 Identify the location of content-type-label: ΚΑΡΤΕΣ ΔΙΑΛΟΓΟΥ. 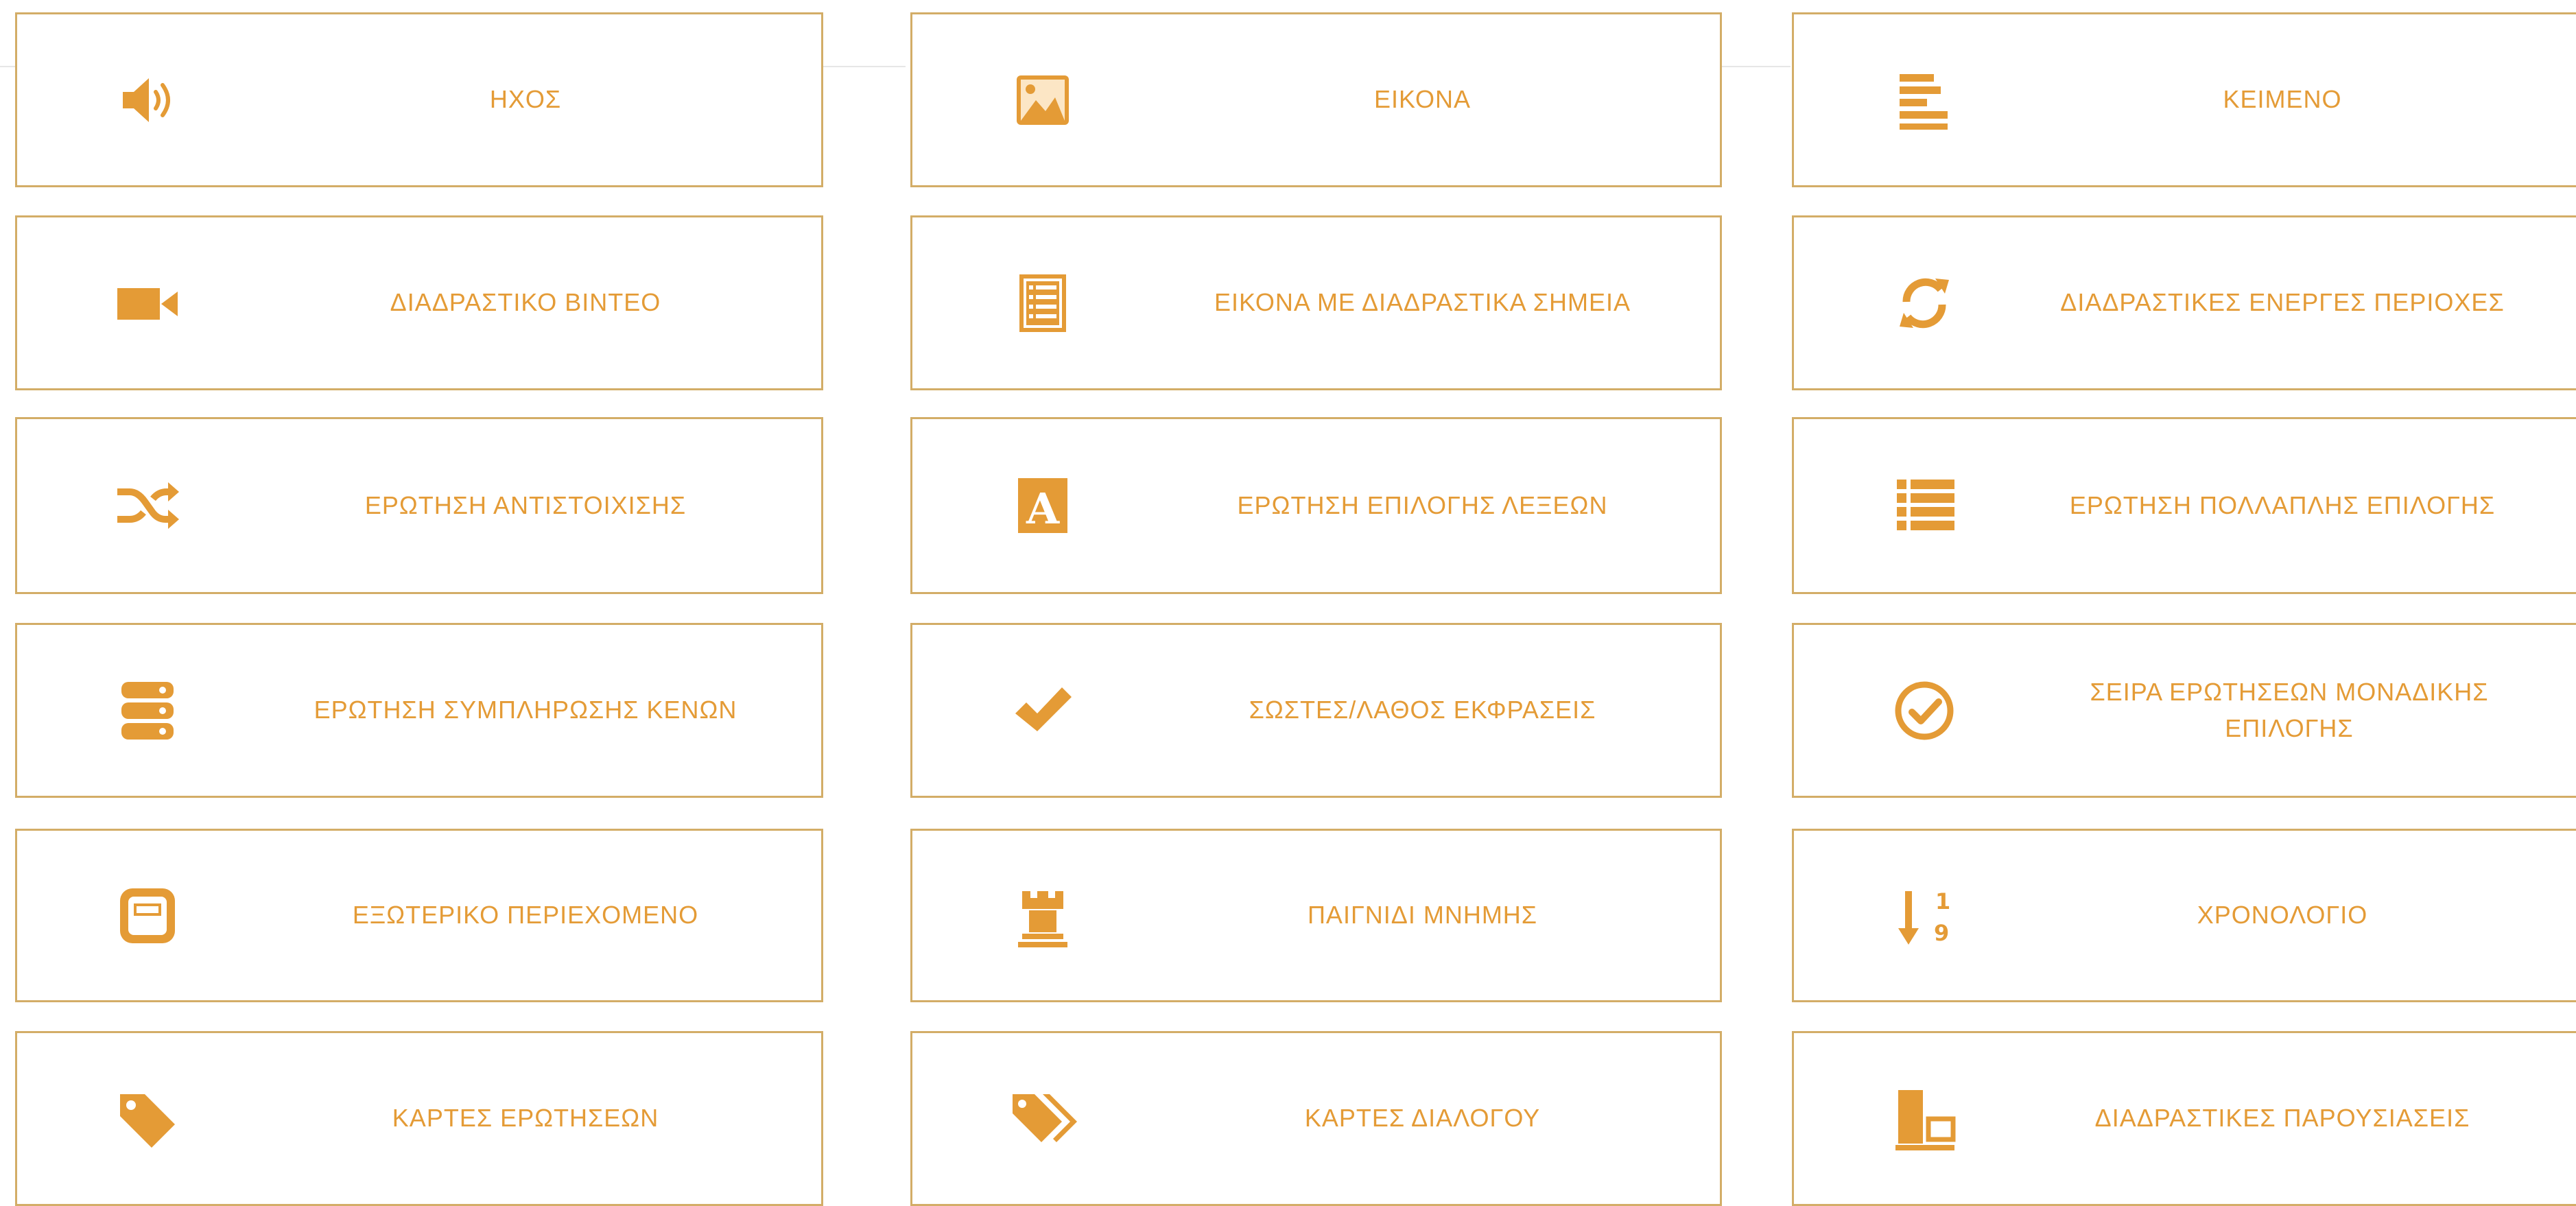
(1422, 1118).